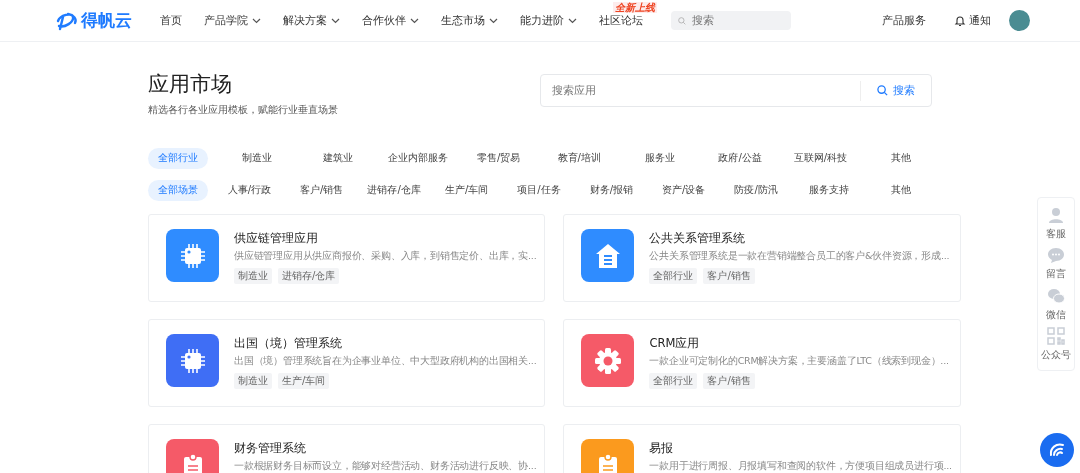  I want to click on new-badge: 全新上线, so click(635, 7).